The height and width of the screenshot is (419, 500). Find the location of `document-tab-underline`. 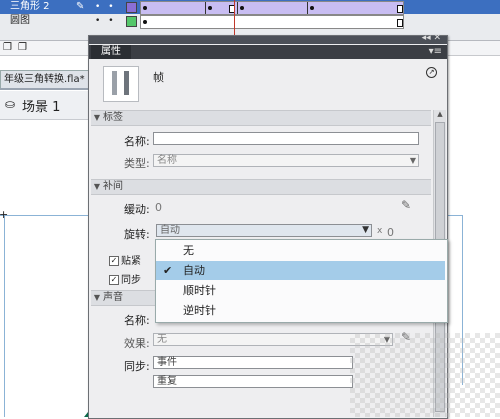

document-tab-underline is located at coordinates (50, 89).